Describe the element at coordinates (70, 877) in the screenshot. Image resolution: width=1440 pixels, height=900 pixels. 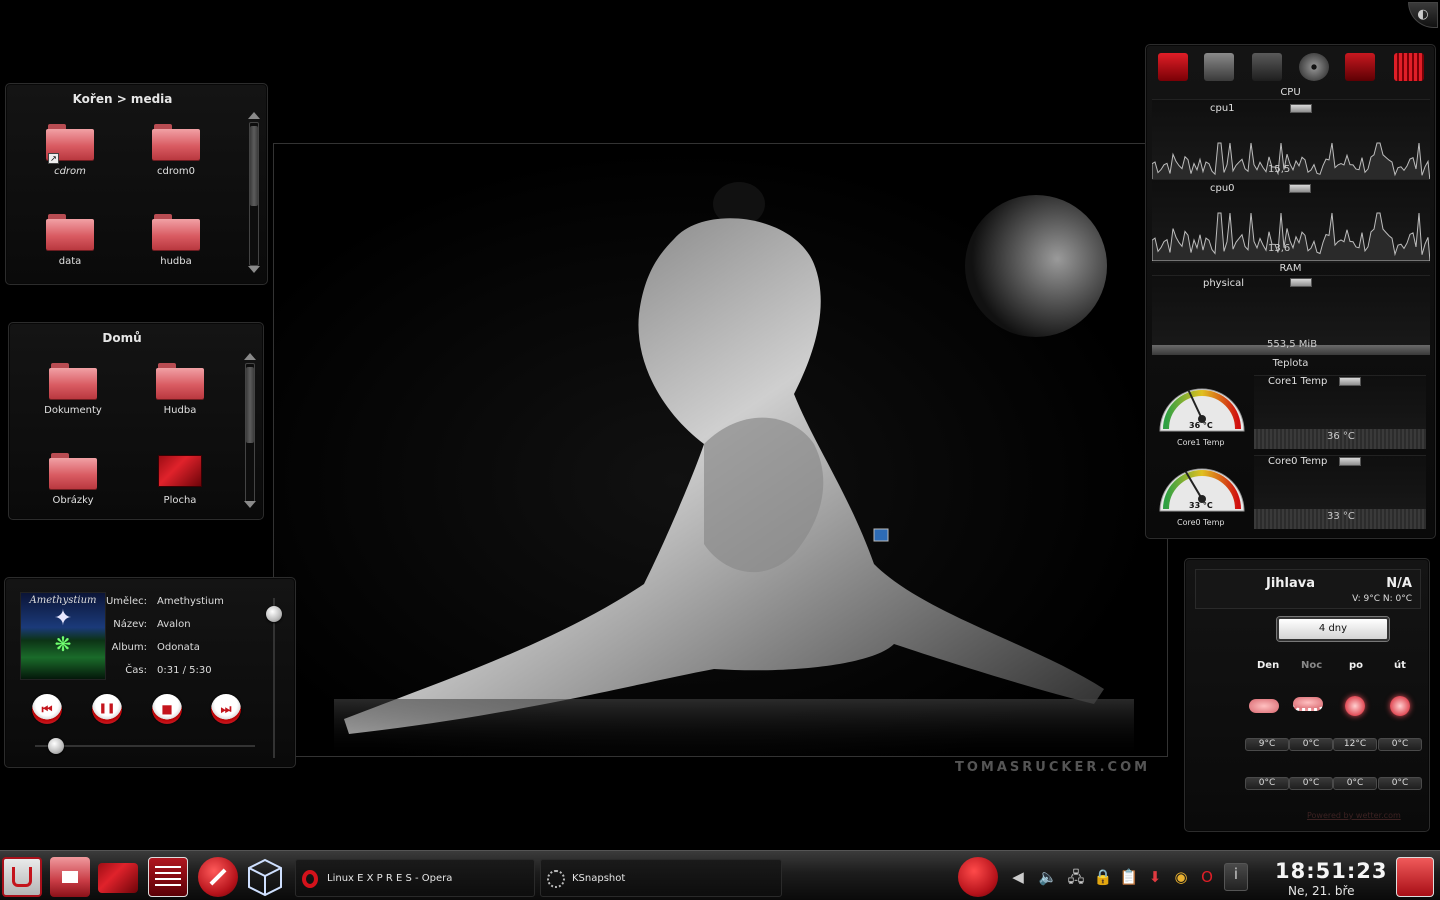
I see `home-folder-icon` at that location.